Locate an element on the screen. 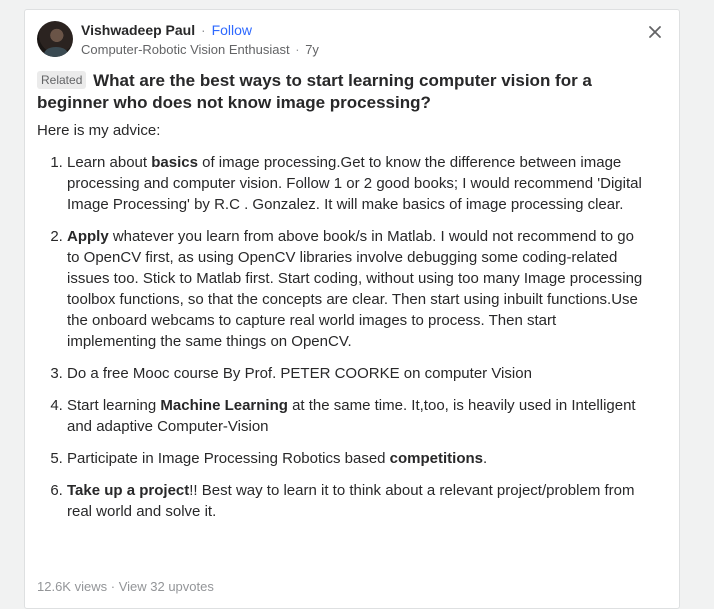 This screenshot has width=714, height=609. item-bold: Apply is located at coordinates (88, 236).